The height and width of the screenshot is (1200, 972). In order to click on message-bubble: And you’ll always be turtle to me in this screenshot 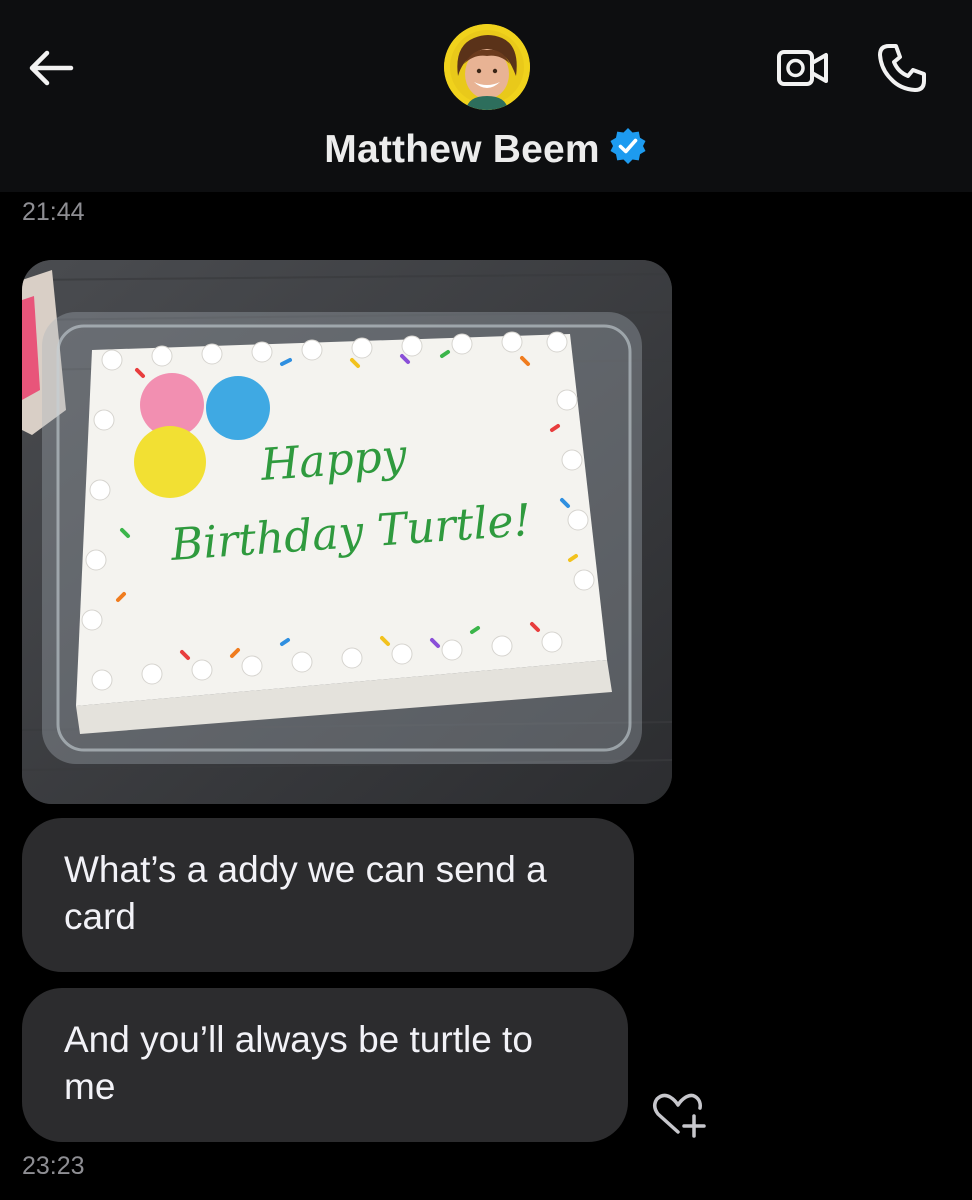, I will do `click(325, 1065)`.